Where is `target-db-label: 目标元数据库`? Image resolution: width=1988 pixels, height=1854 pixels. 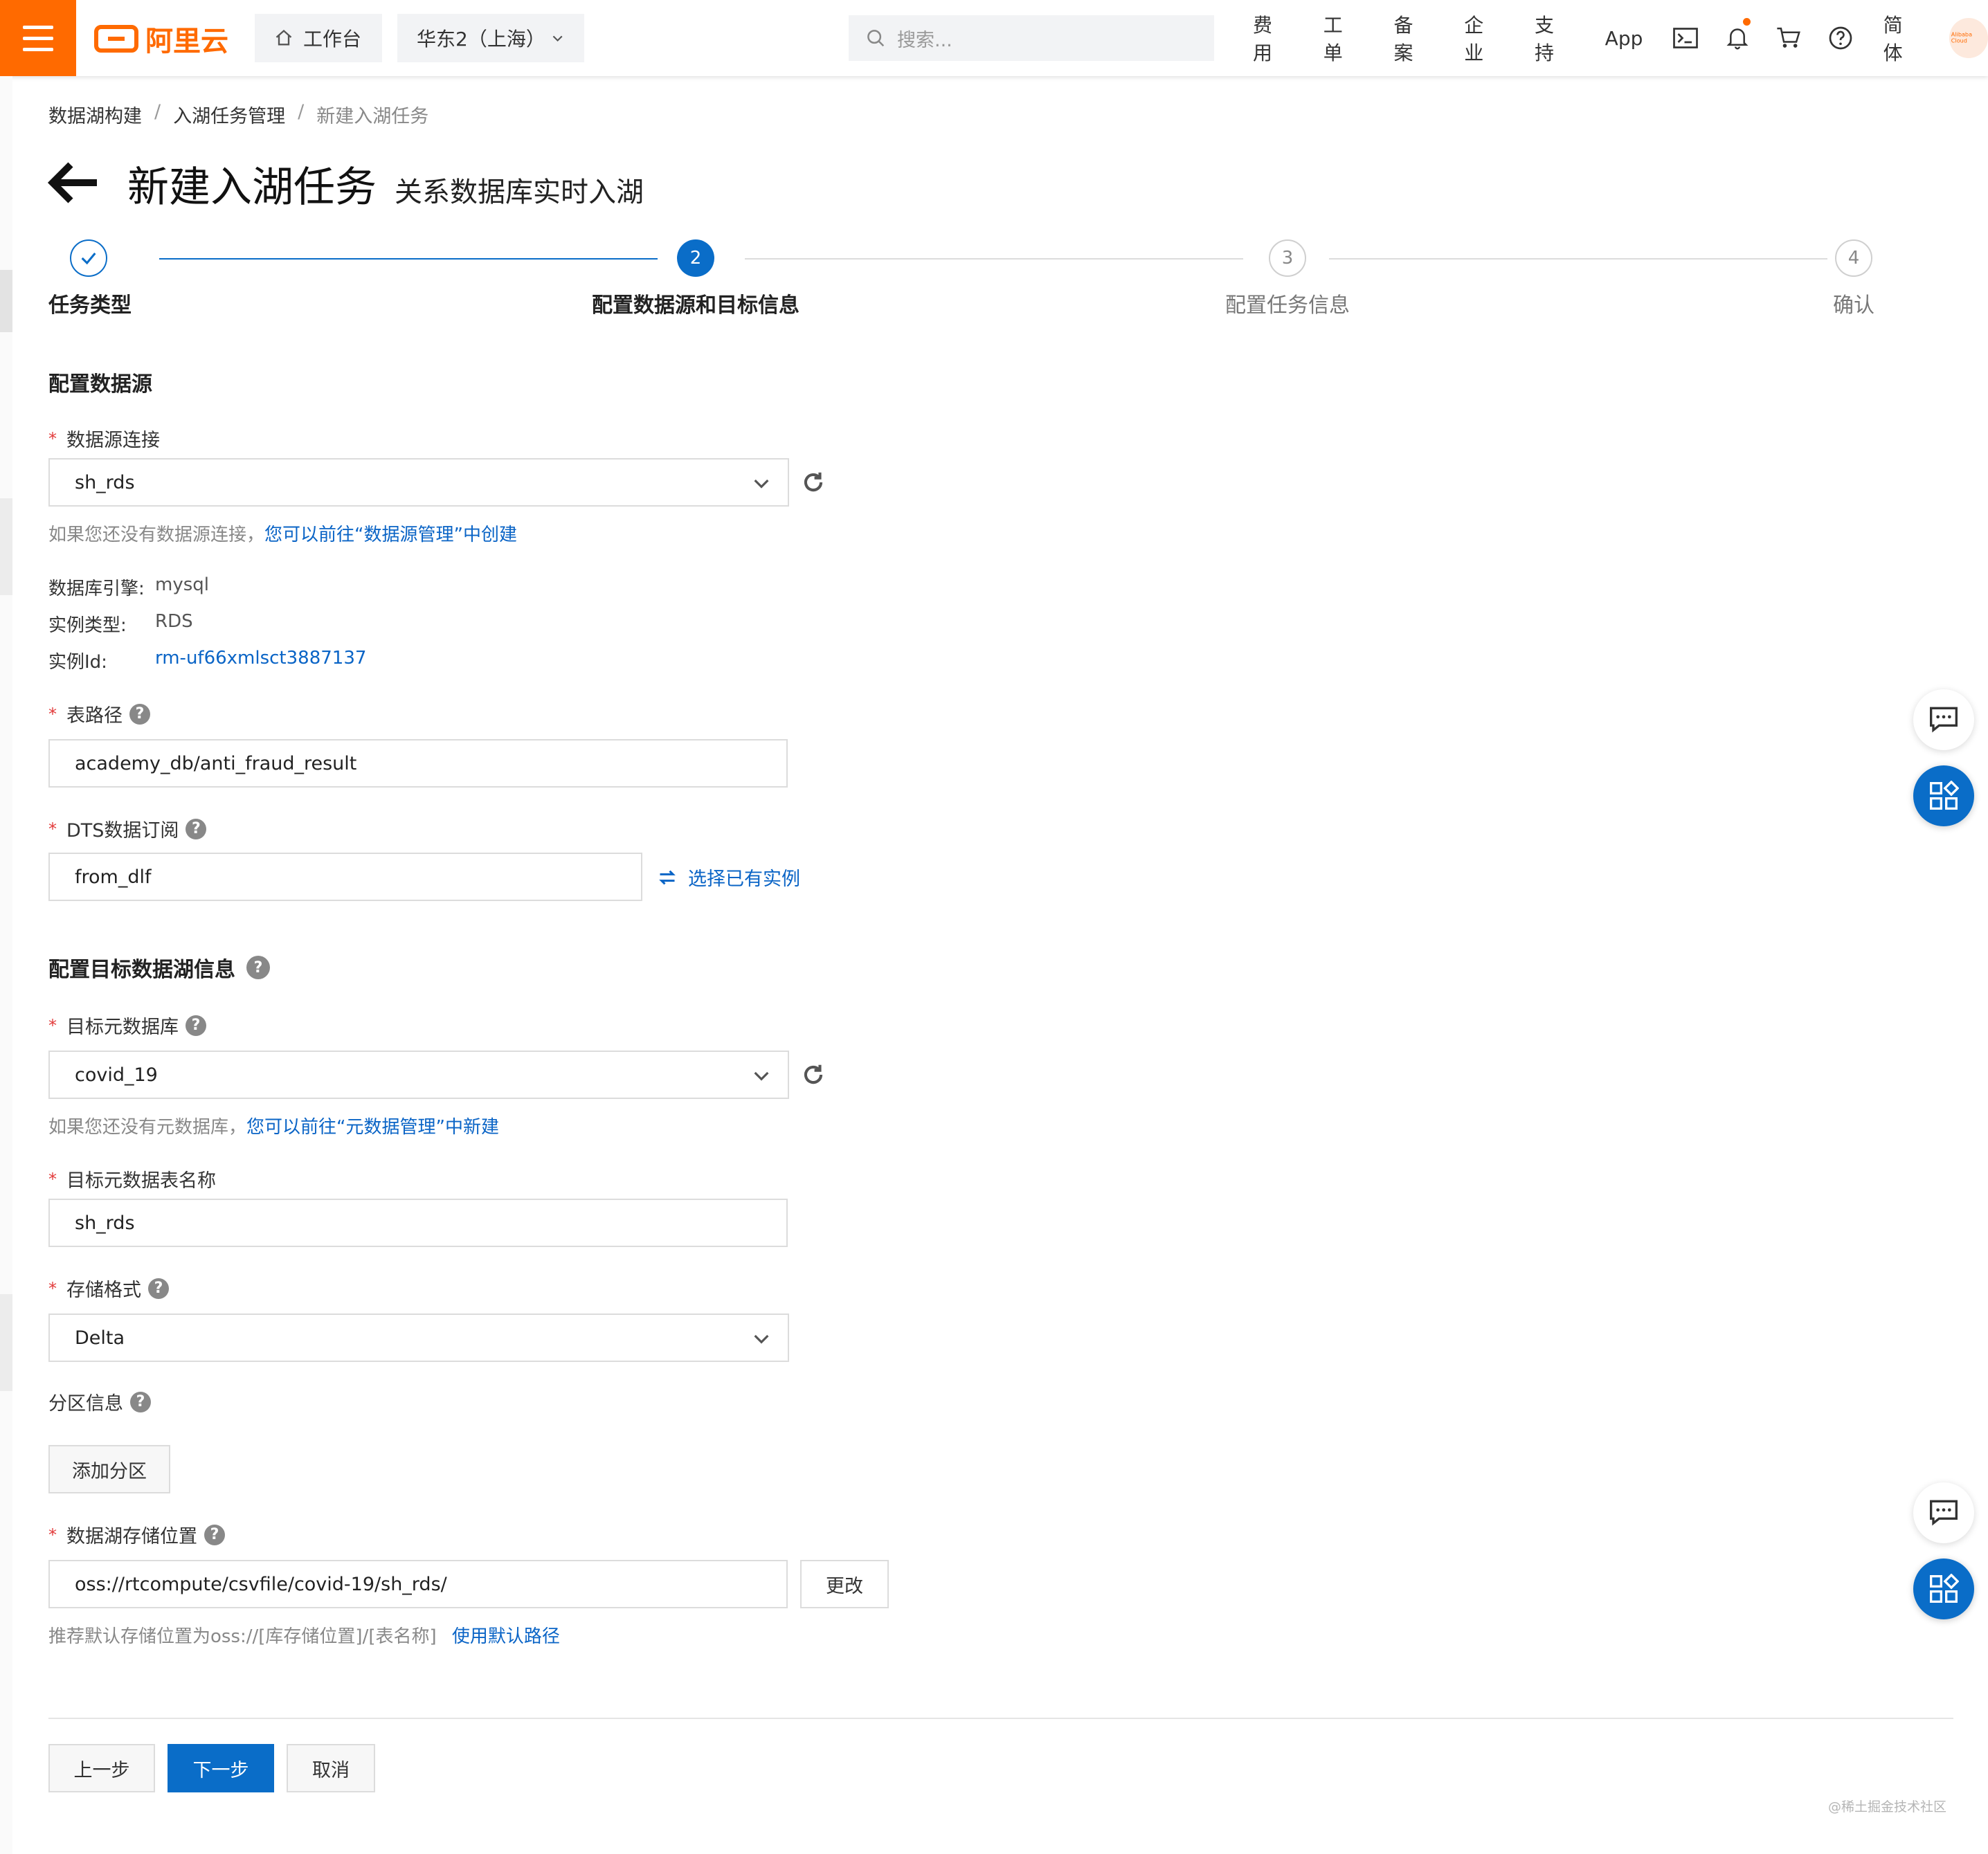
target-db-label: 目标元数据库 is located at coordinates (122, 1027).